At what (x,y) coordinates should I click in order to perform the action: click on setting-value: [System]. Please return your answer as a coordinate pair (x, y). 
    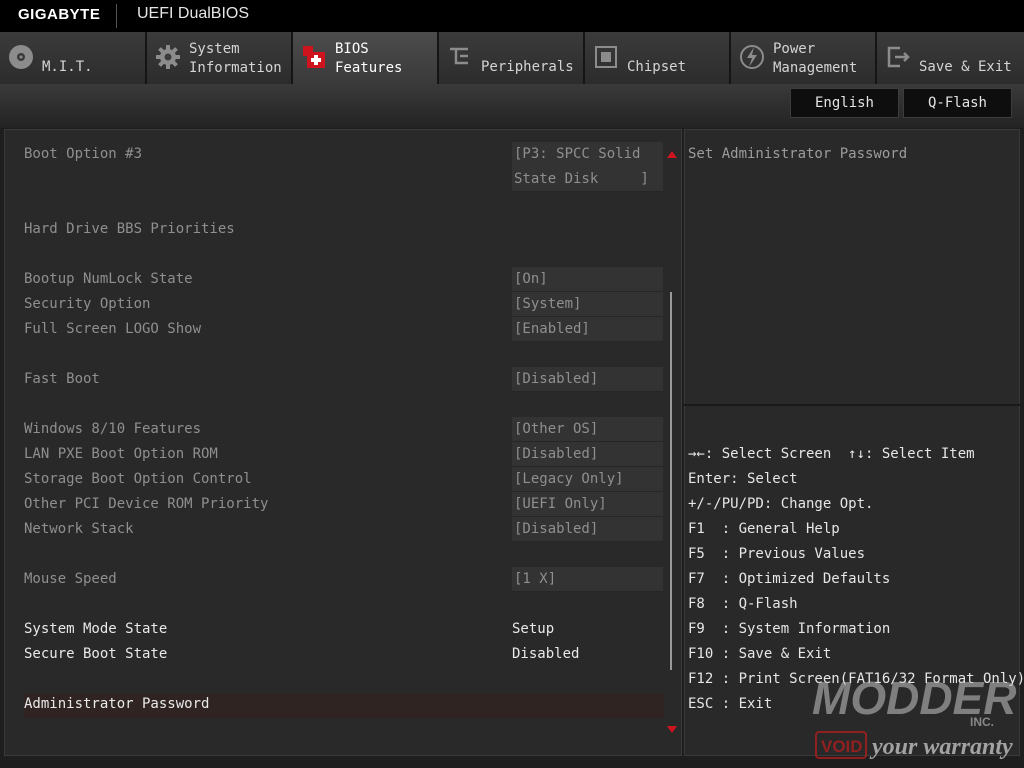
    Looking at the image, I should click on (587, 304).